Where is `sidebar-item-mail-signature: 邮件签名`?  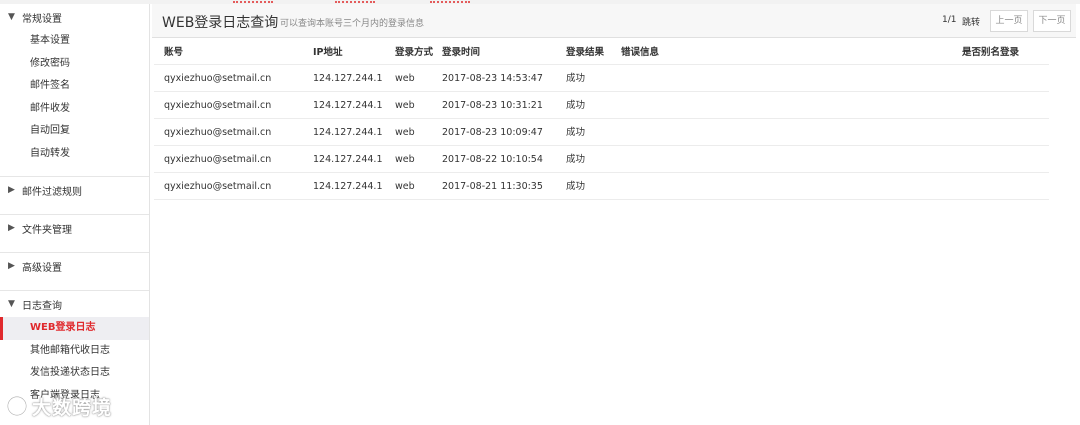
sidebar-item-mail-signature: 邮件签名 is located at coordinates (74, 86).